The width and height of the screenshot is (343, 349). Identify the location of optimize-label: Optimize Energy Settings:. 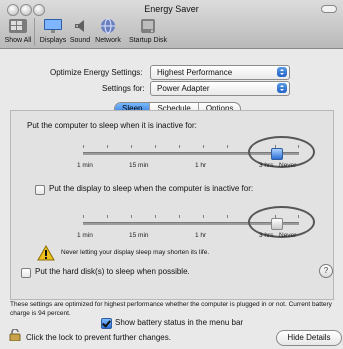
(96, 72).